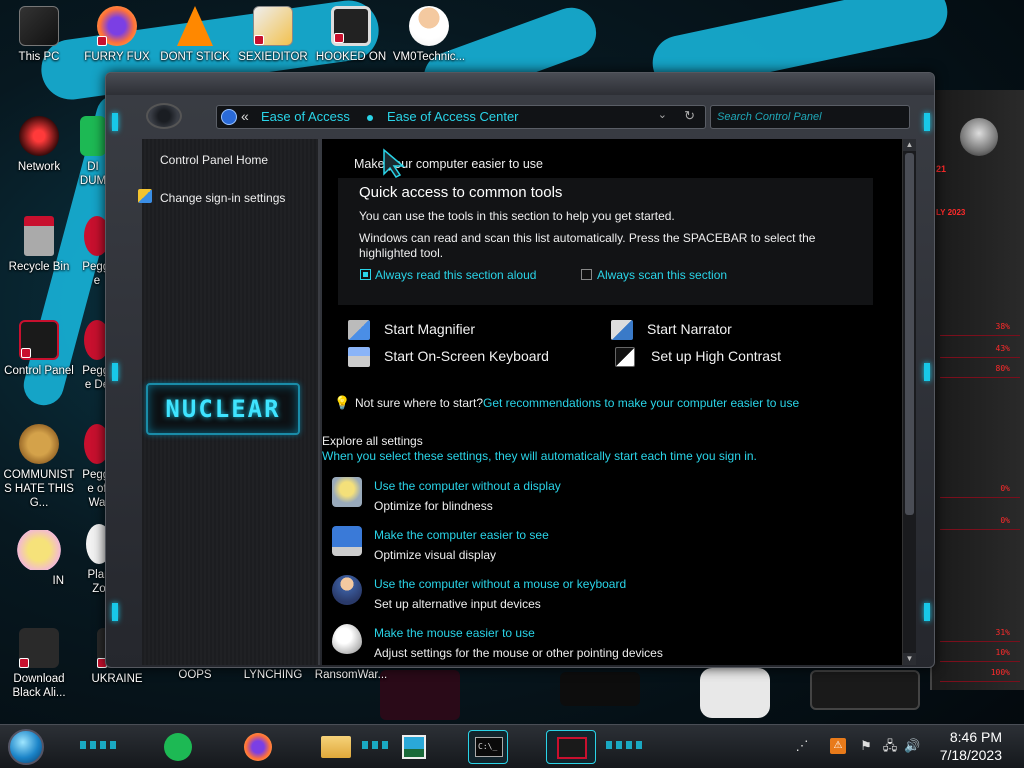  I want to click on scroll-up-button: ▲, so click(909, 145).